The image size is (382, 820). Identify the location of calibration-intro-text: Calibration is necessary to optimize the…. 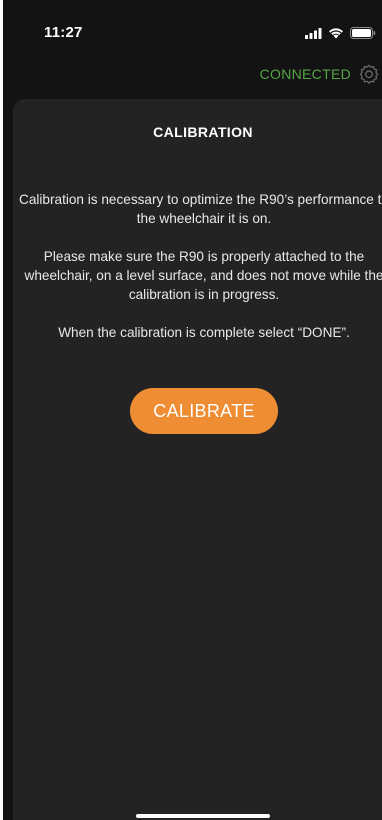
(200, 209).